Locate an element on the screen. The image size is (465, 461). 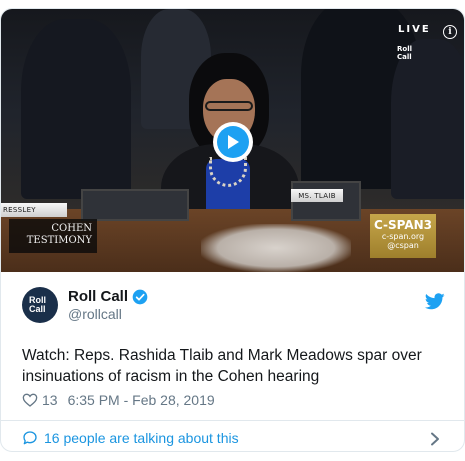
talking-text: 16 people are talking about this is located at coordinates (141, 438).